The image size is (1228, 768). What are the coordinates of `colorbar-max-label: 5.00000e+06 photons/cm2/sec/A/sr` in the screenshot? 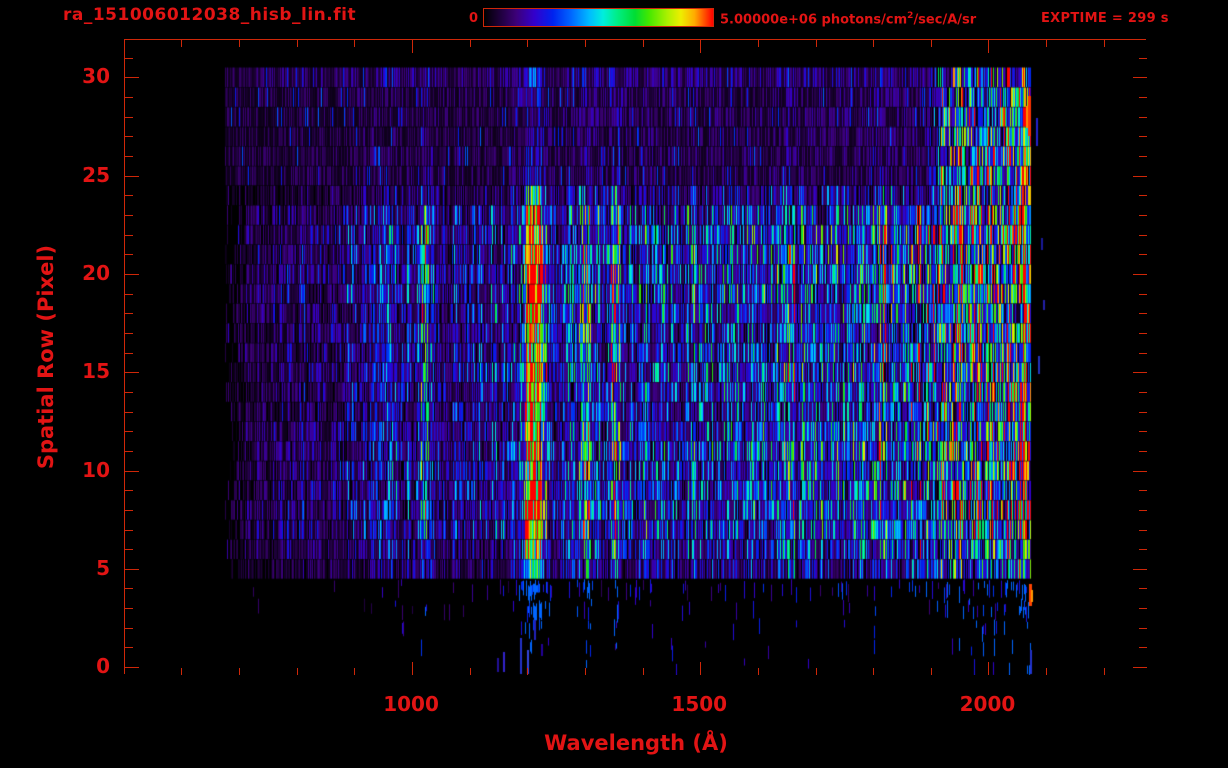 It's located at (848, 19).